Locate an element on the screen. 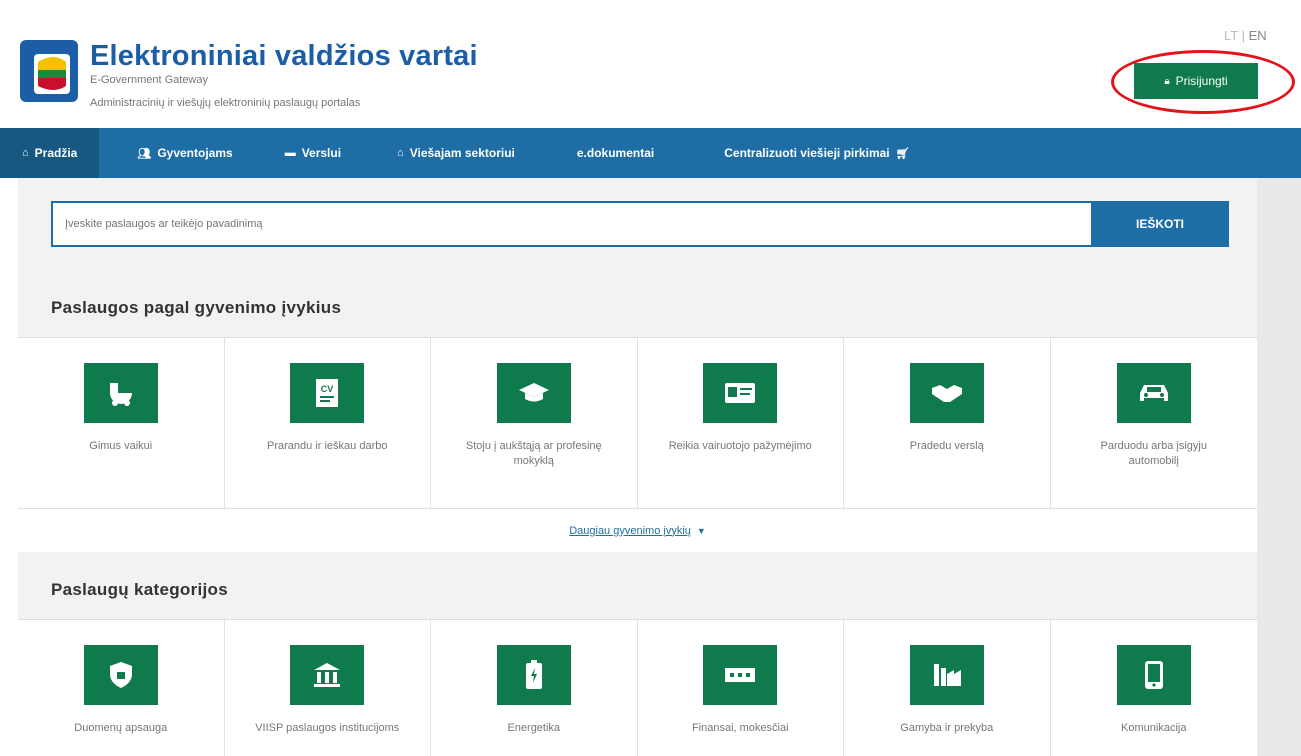 The width and height of the screenshot is (1301, 756). cv-icon: CV is located at coordinates (327, 393).